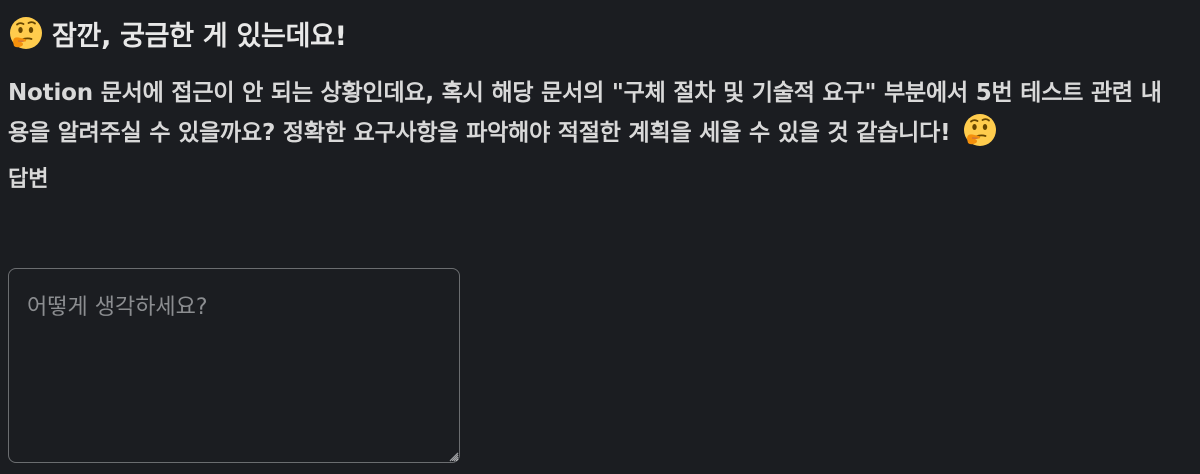 This screenshot has width=1200, height=474. Describe the element at coordinates (598, 33) in the screenshot. I see `header: 잠깐, 궁금한 게 있는데요!` at that location.